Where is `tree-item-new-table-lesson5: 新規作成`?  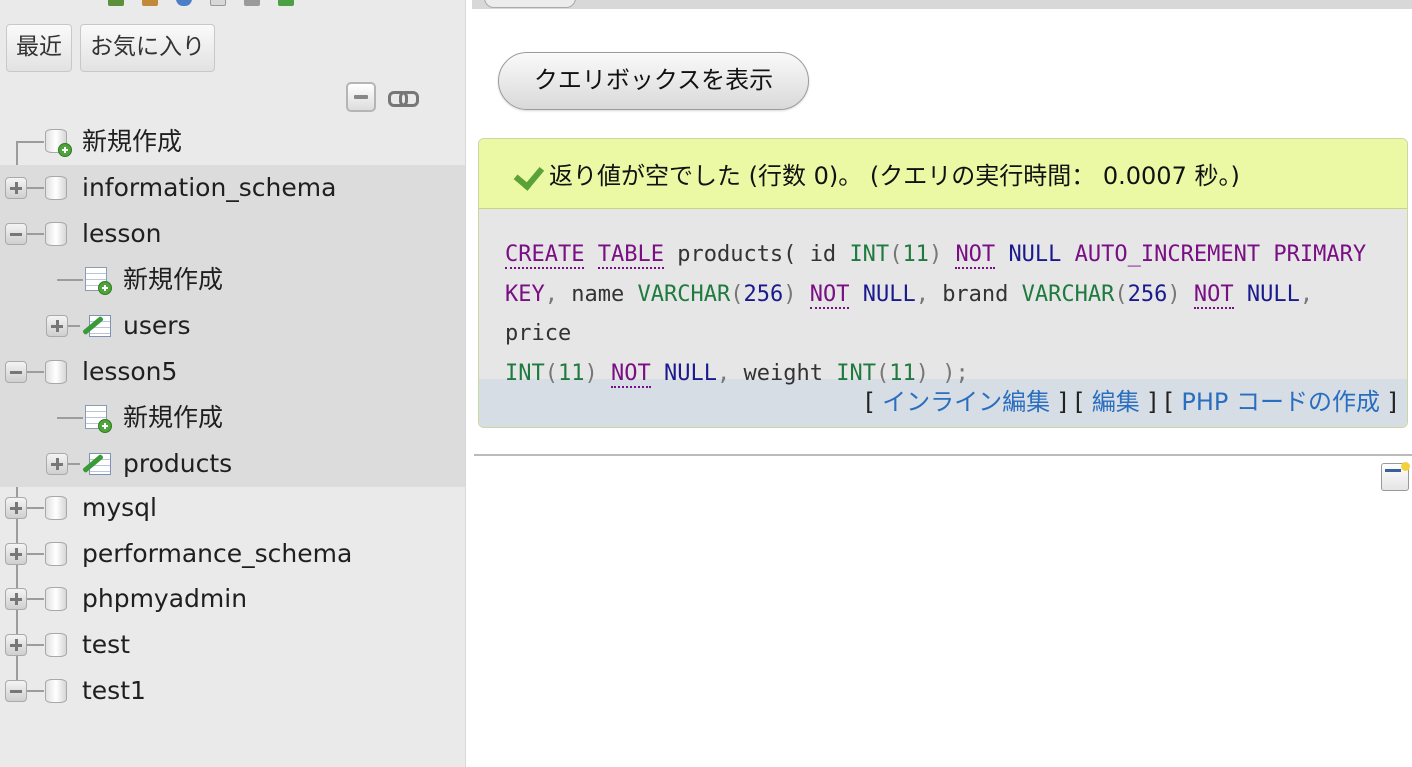
tree-item-new-table-lesson5: 新規作成 is located at coordinates (232, 418).